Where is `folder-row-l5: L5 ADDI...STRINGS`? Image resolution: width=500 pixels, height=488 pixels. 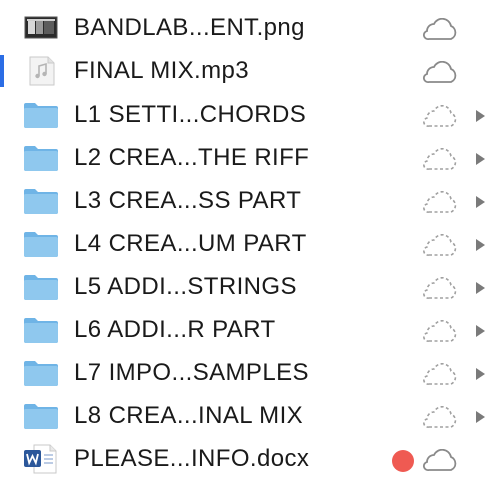
folder-row-l5: L5 ADDI...STRINGS is located at coordinates (250, 287).